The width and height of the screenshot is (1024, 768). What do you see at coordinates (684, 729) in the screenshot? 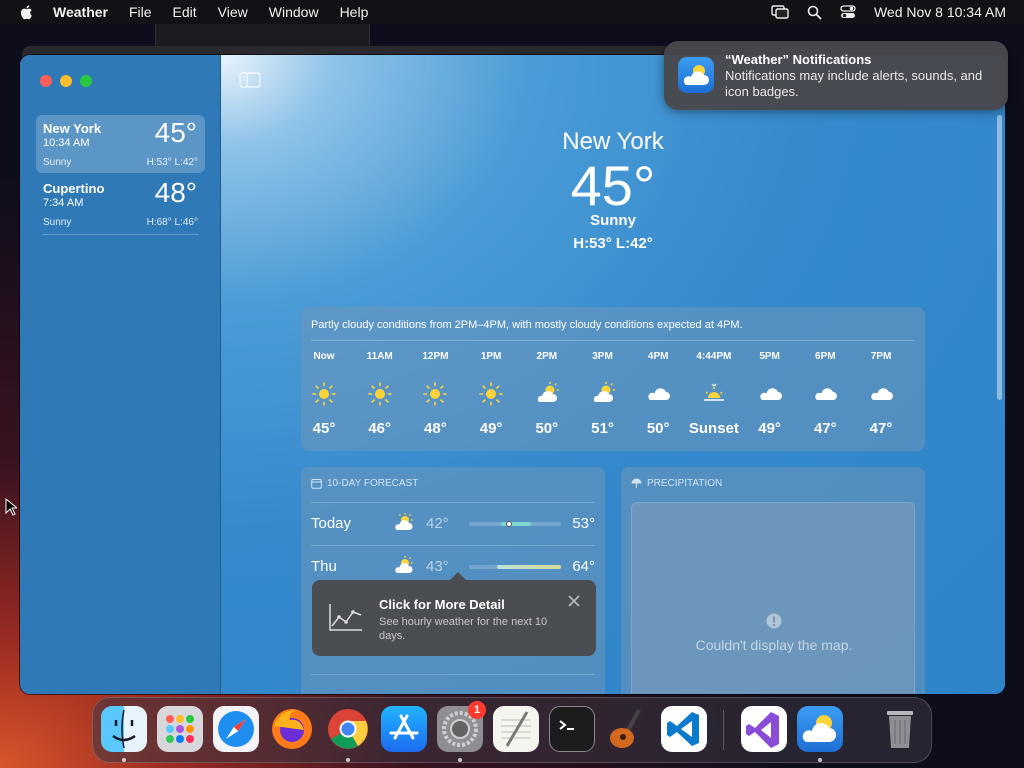
I see `dock-vscode-icon` at bounding box center [684, 729].